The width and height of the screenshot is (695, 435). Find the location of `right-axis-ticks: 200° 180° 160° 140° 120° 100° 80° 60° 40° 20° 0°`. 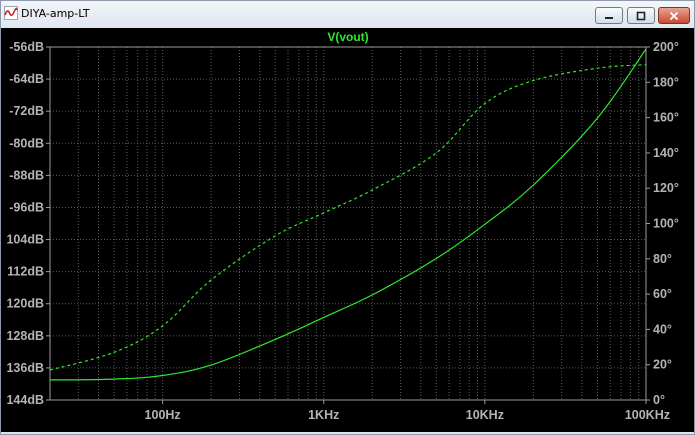

right-axis-ticks: 200° 180° 160° 140° 120° 100° 80° 60° 40° 20° 0° is located at coordinates (662, 223).